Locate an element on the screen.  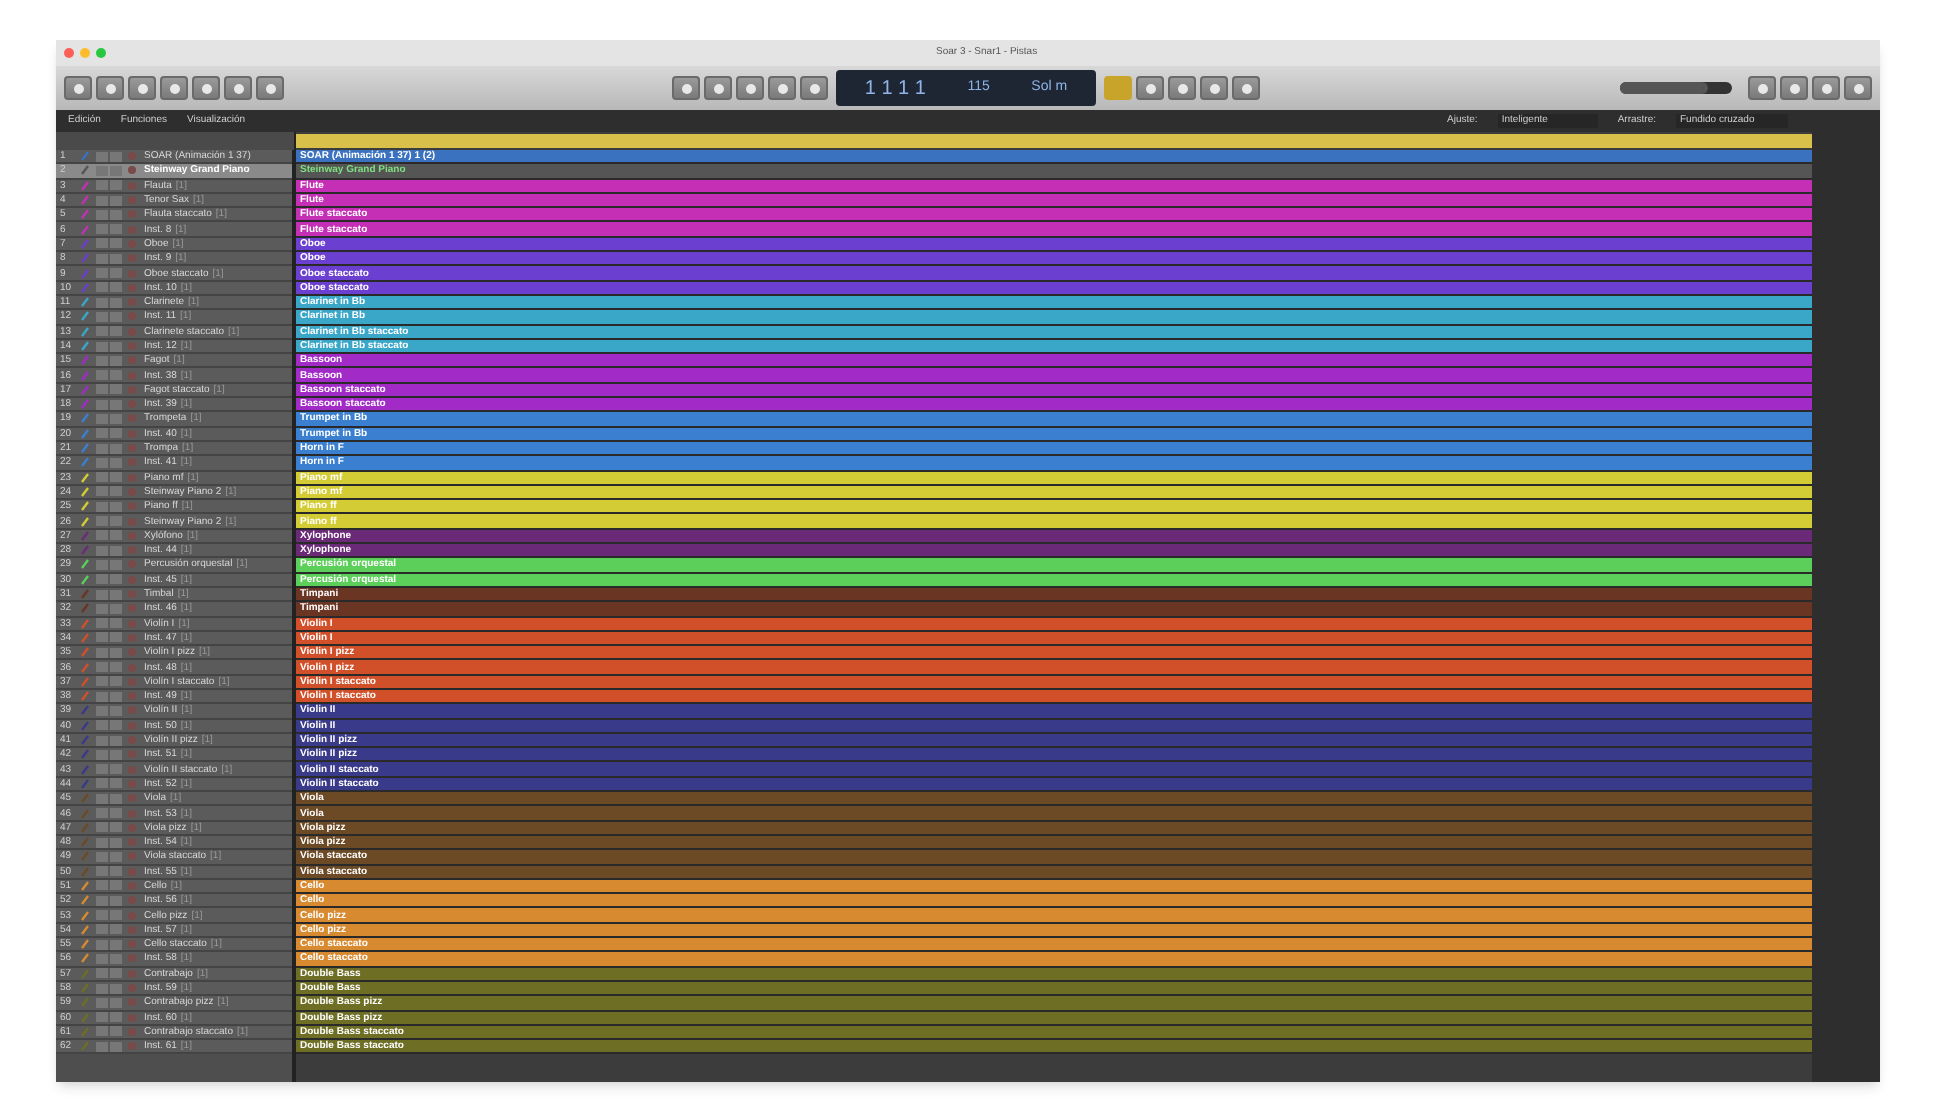
close-button is located at coordinates (69, 53).